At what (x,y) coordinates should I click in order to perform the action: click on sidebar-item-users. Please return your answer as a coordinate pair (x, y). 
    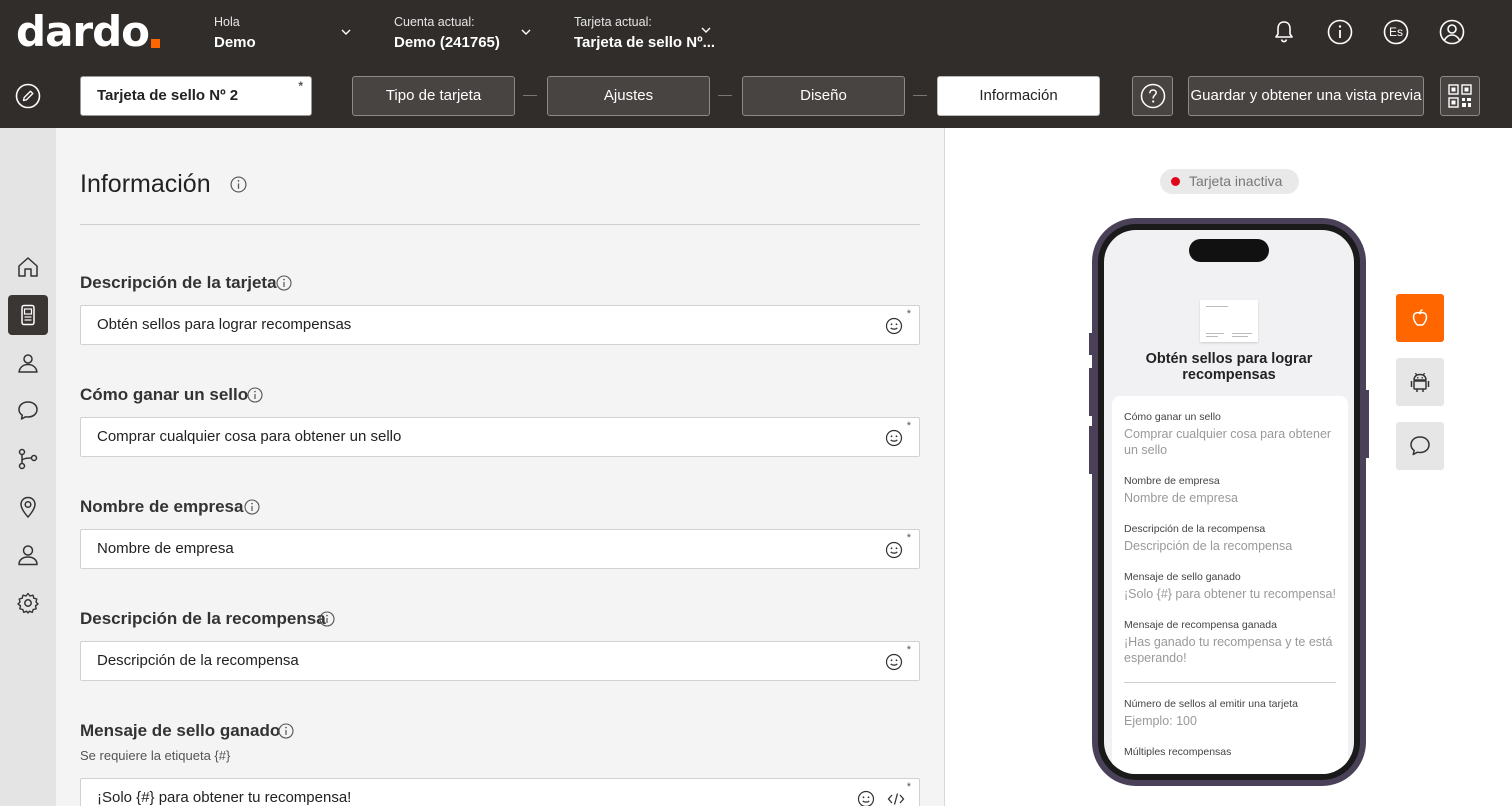
    Looking at the image, I should click on (28, 555).